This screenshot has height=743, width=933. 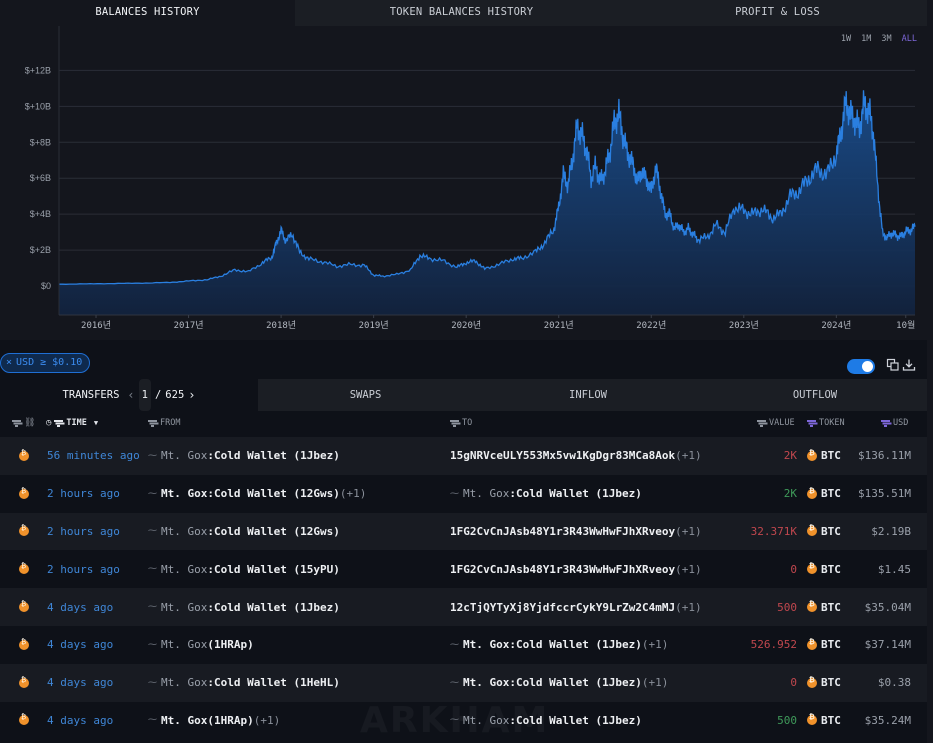 I want to click on close-icon: ×, so click(x=9, y=363).